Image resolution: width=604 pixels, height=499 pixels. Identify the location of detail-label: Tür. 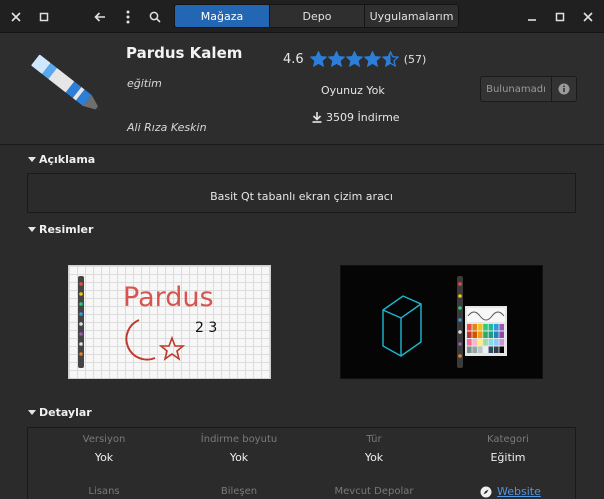
(374, 439).